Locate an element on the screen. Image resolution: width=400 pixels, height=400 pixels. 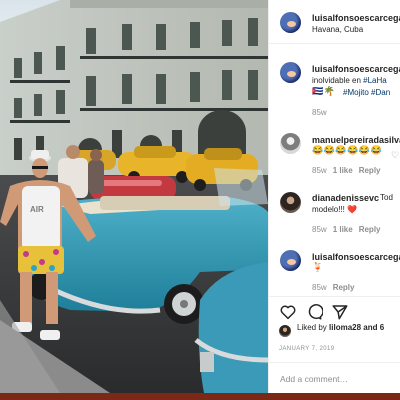
comment-emoji: 🇨🇺🌴 is located at coordinates (324, 91).